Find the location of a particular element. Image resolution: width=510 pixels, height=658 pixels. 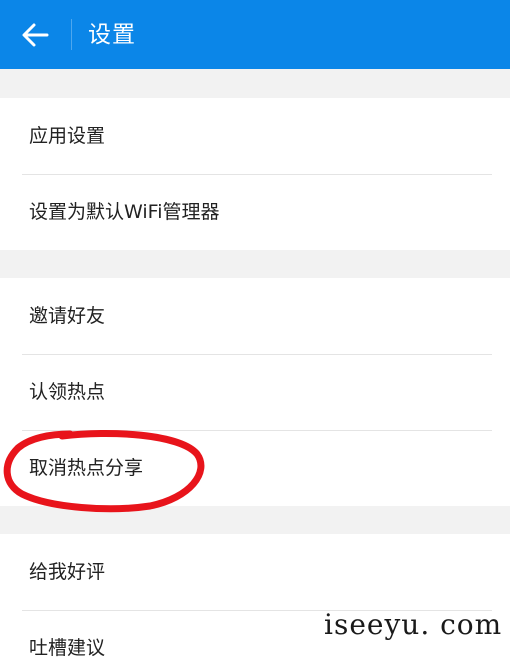

menu-item-rate-us: 给我好评 is located at coordinates (255, 572).